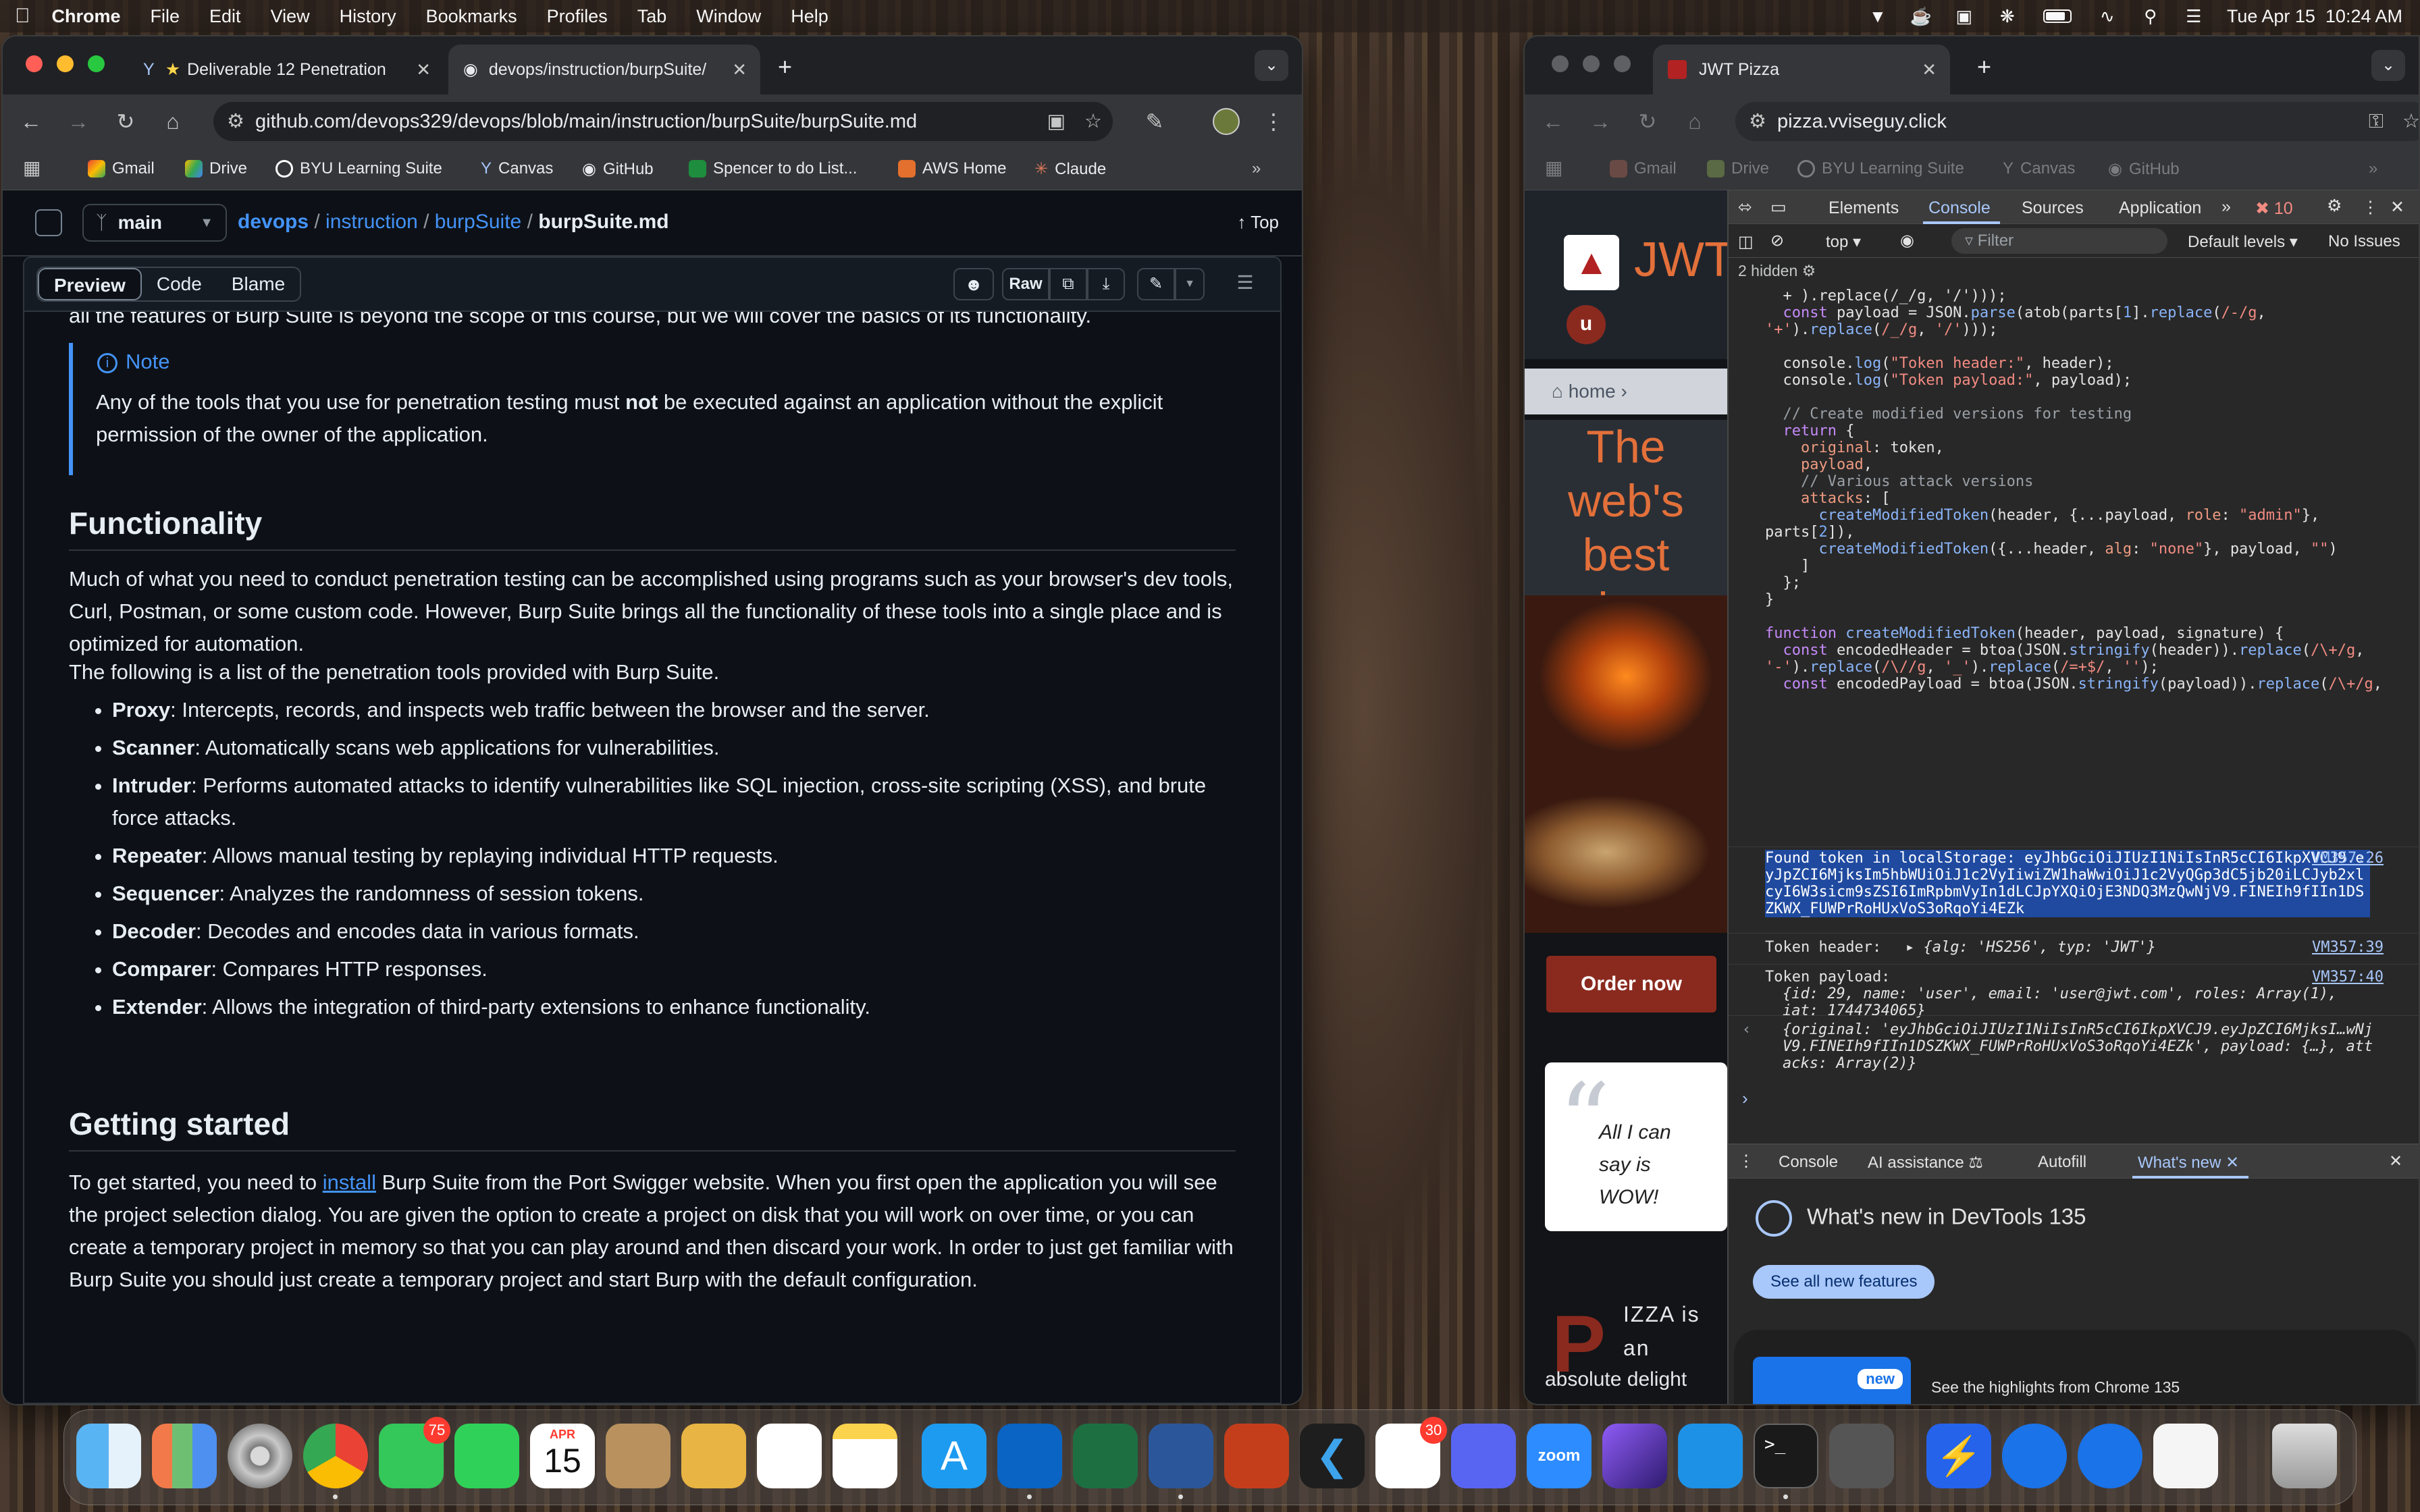 This screenshot has width=2420, height=1512. I want to click on bookmark-drive: Drive, so click(216, 168).